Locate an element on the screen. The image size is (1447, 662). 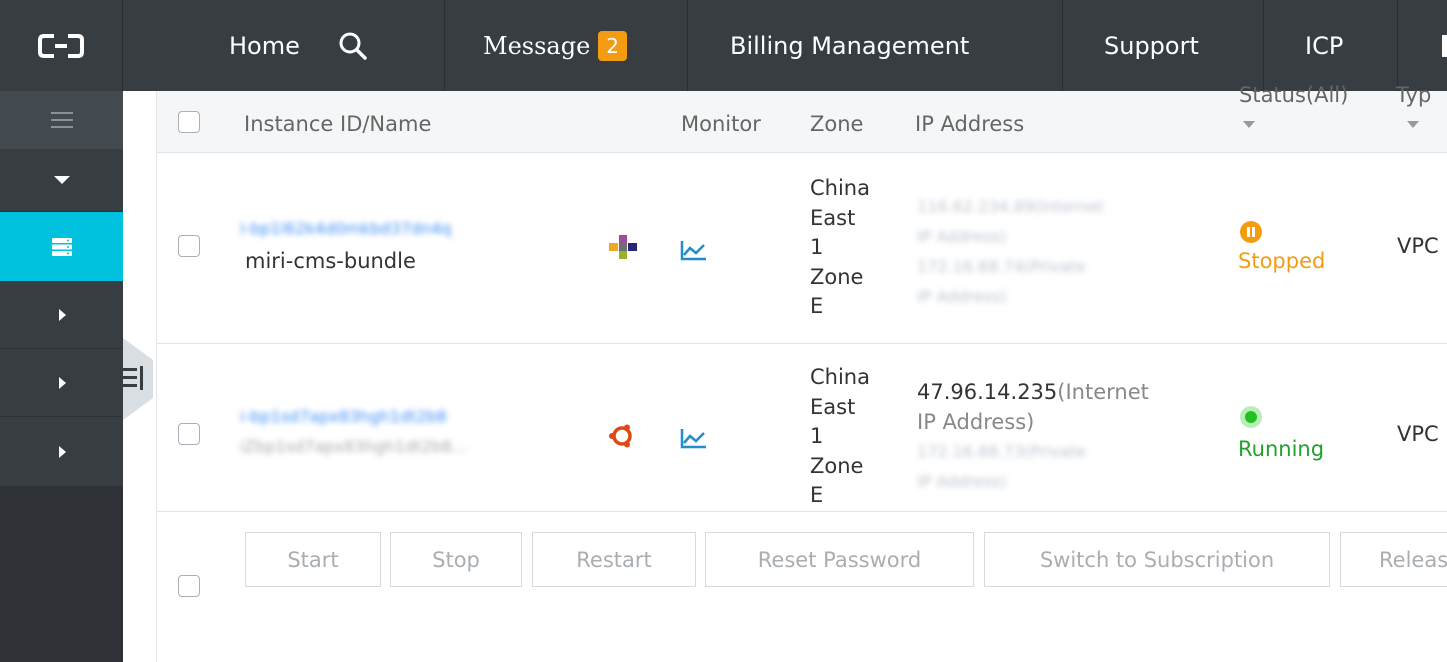
sidebar is located at coordinates (61, 376).